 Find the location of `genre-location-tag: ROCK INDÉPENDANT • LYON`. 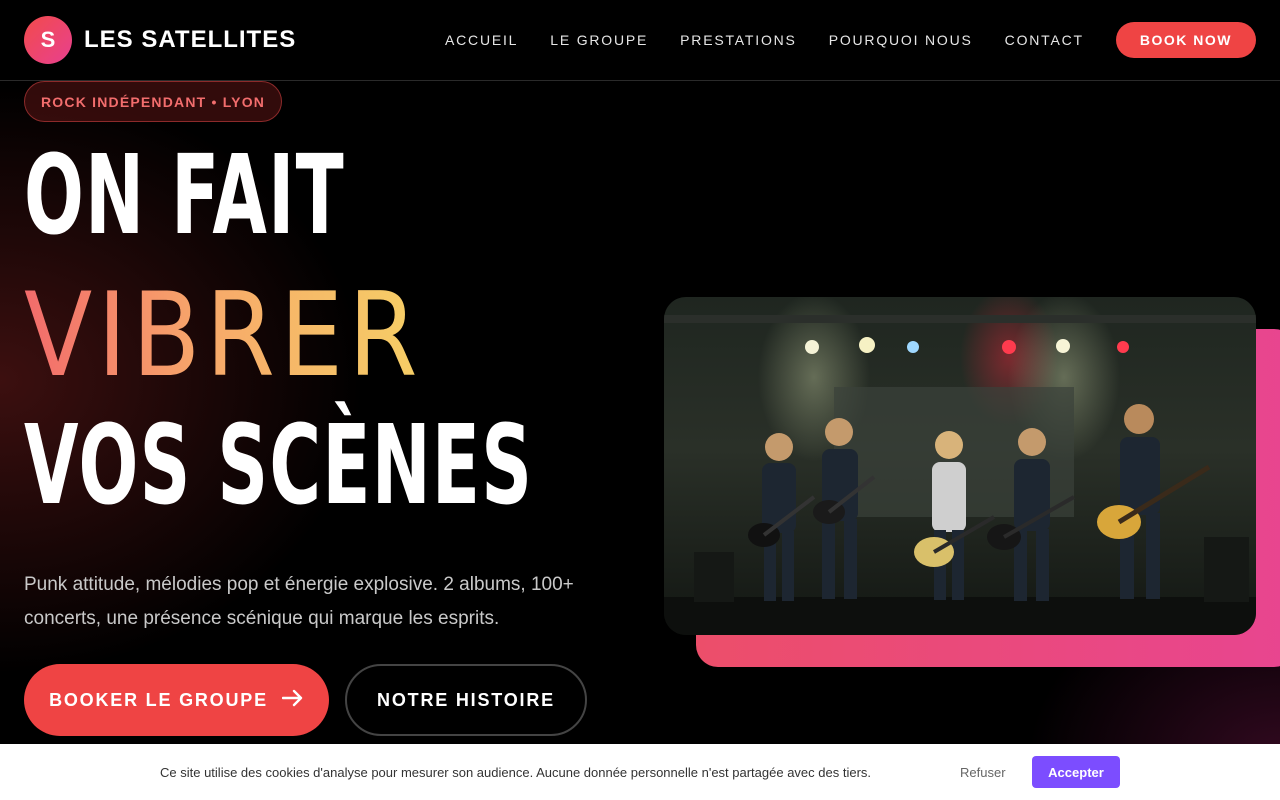

genre-location-tag: ROCK INDÉPENDANT • LYON is located at coordinates (153, 101).